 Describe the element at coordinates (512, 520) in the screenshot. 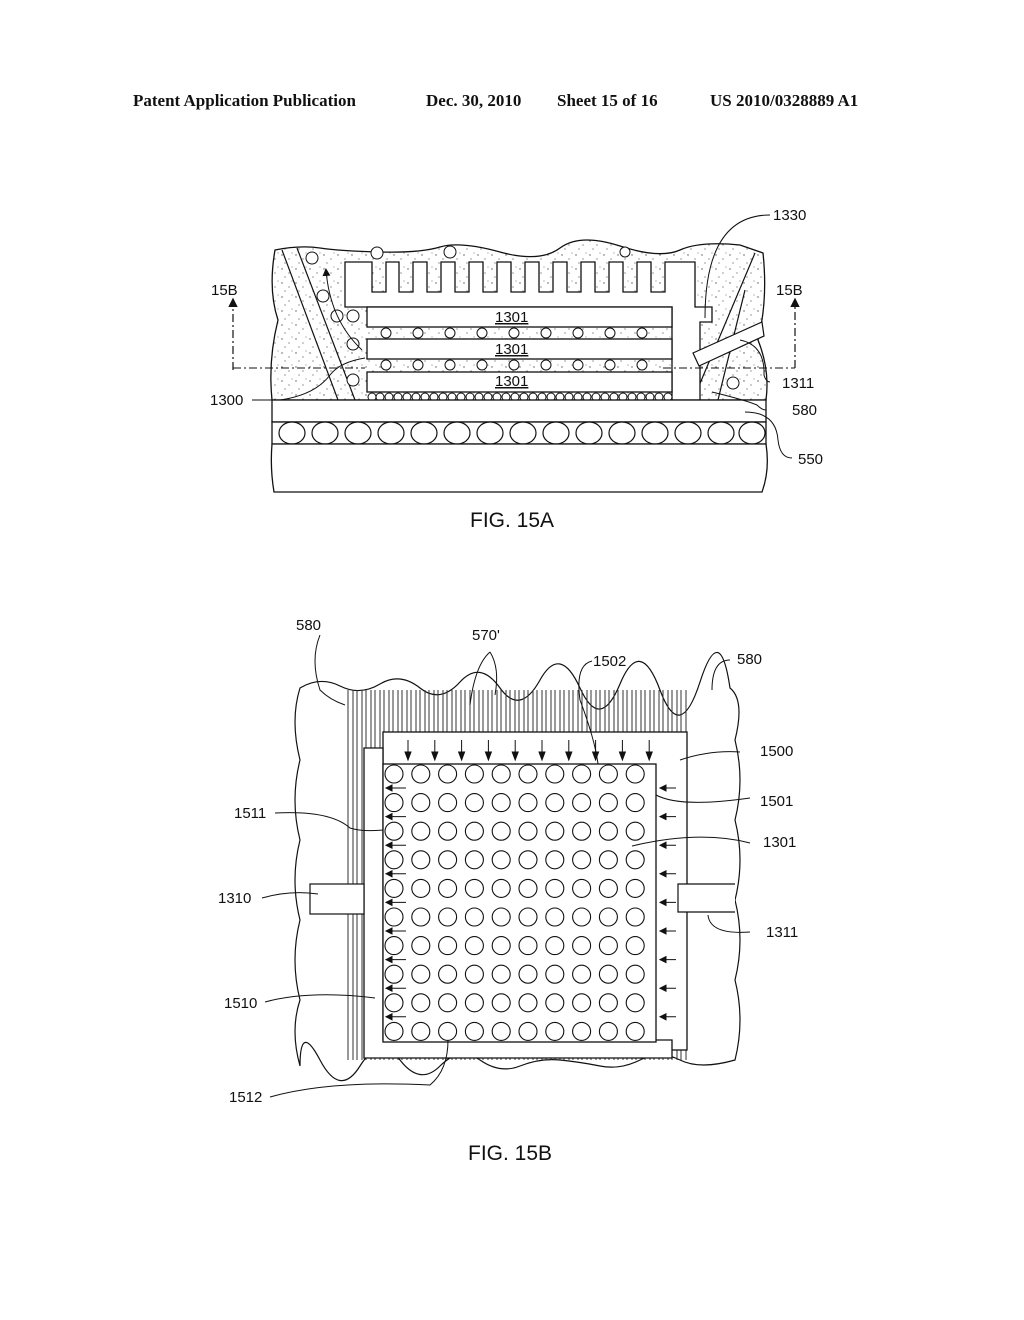

I see `caption-fig-15a: FIG. 15A` at that location.